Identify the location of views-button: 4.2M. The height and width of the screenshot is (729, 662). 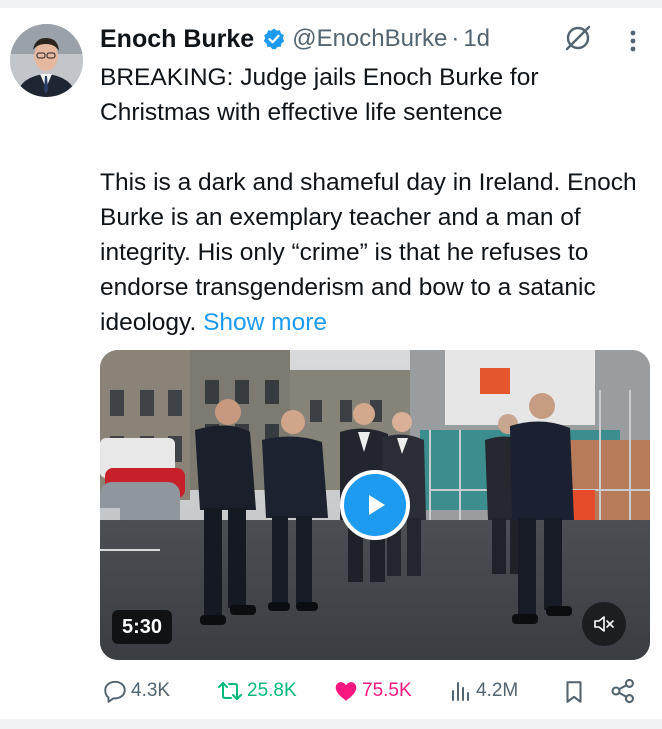
(483, 691).